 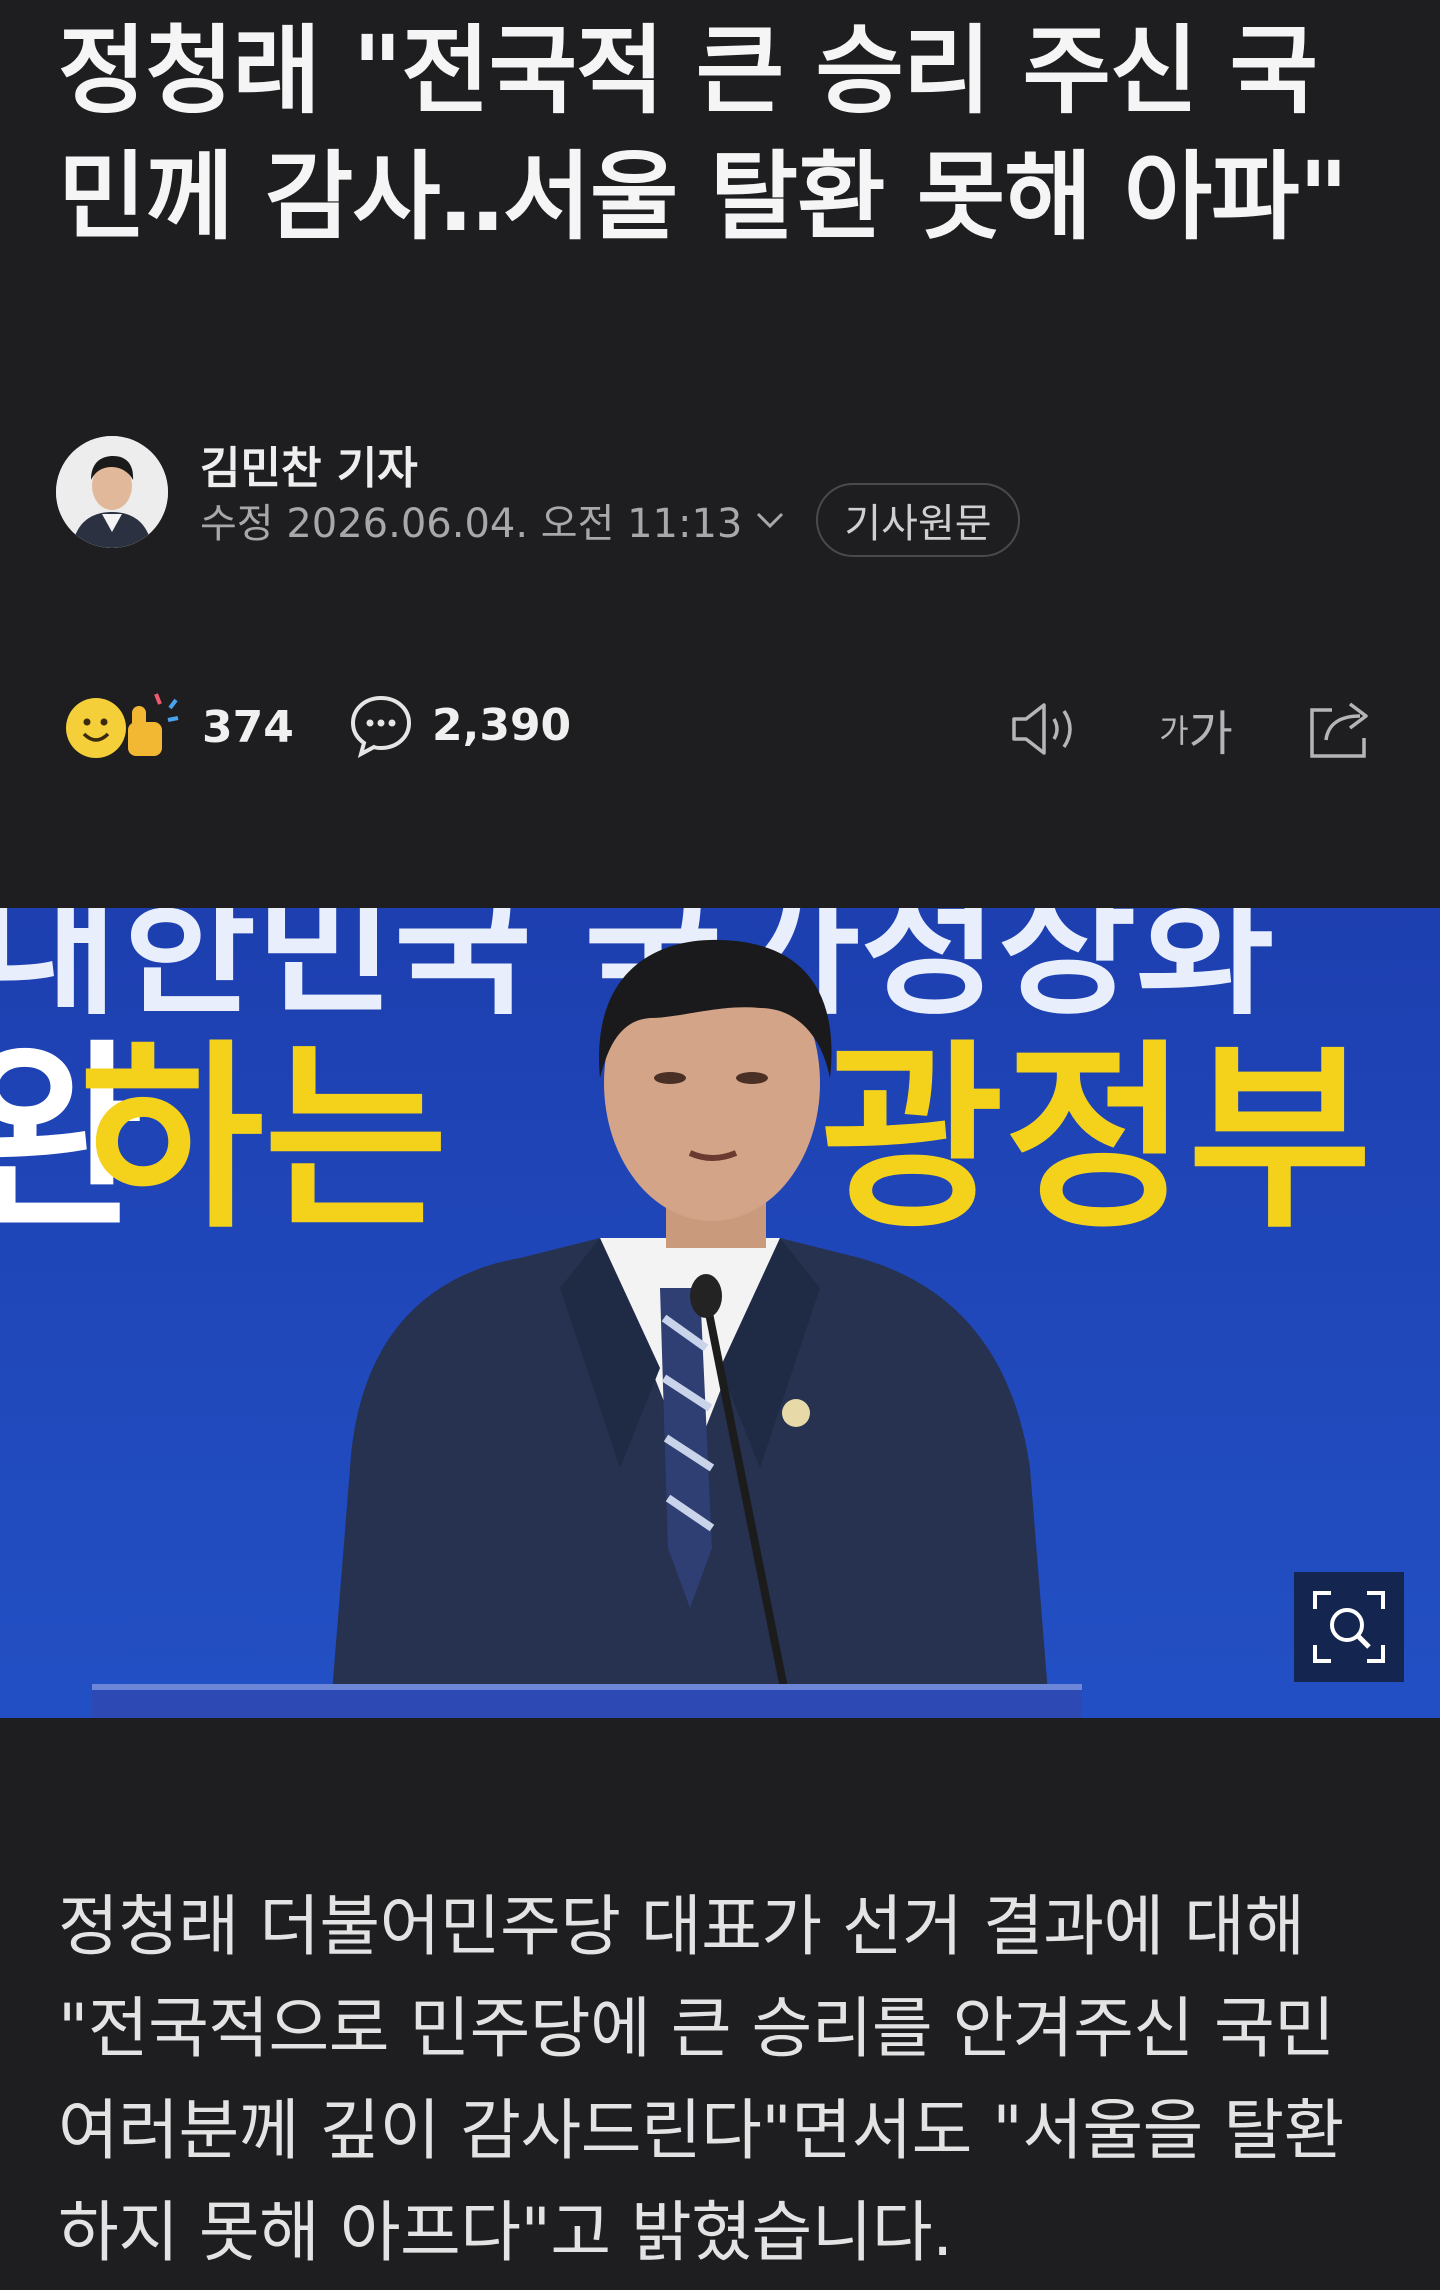 I want to click on meta-row: 수정 2026.06.04. 오전 11:13 기사원문, so click(x=610, y=520).